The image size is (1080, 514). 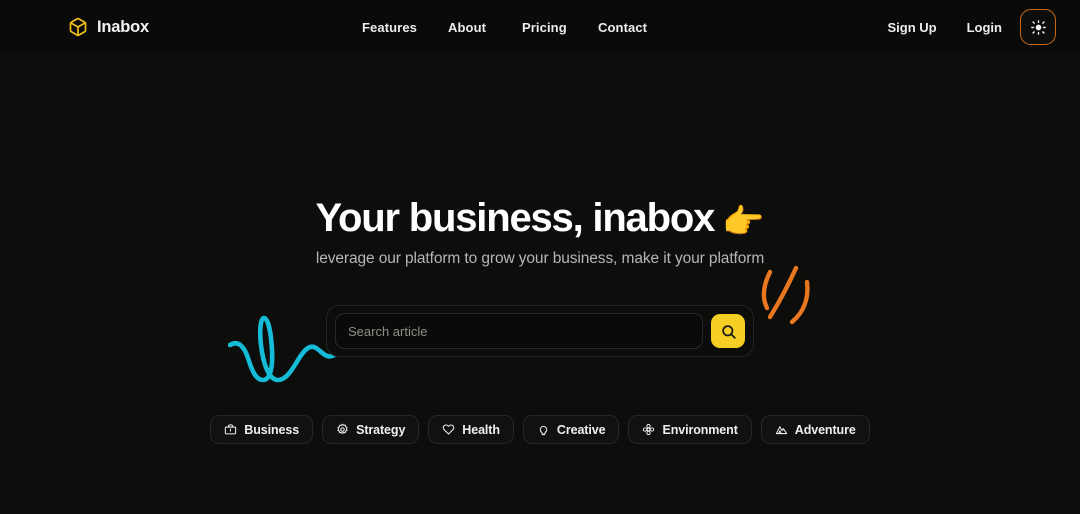 I want to click on category-chip-label: Creative, so click(x=581, y=429).